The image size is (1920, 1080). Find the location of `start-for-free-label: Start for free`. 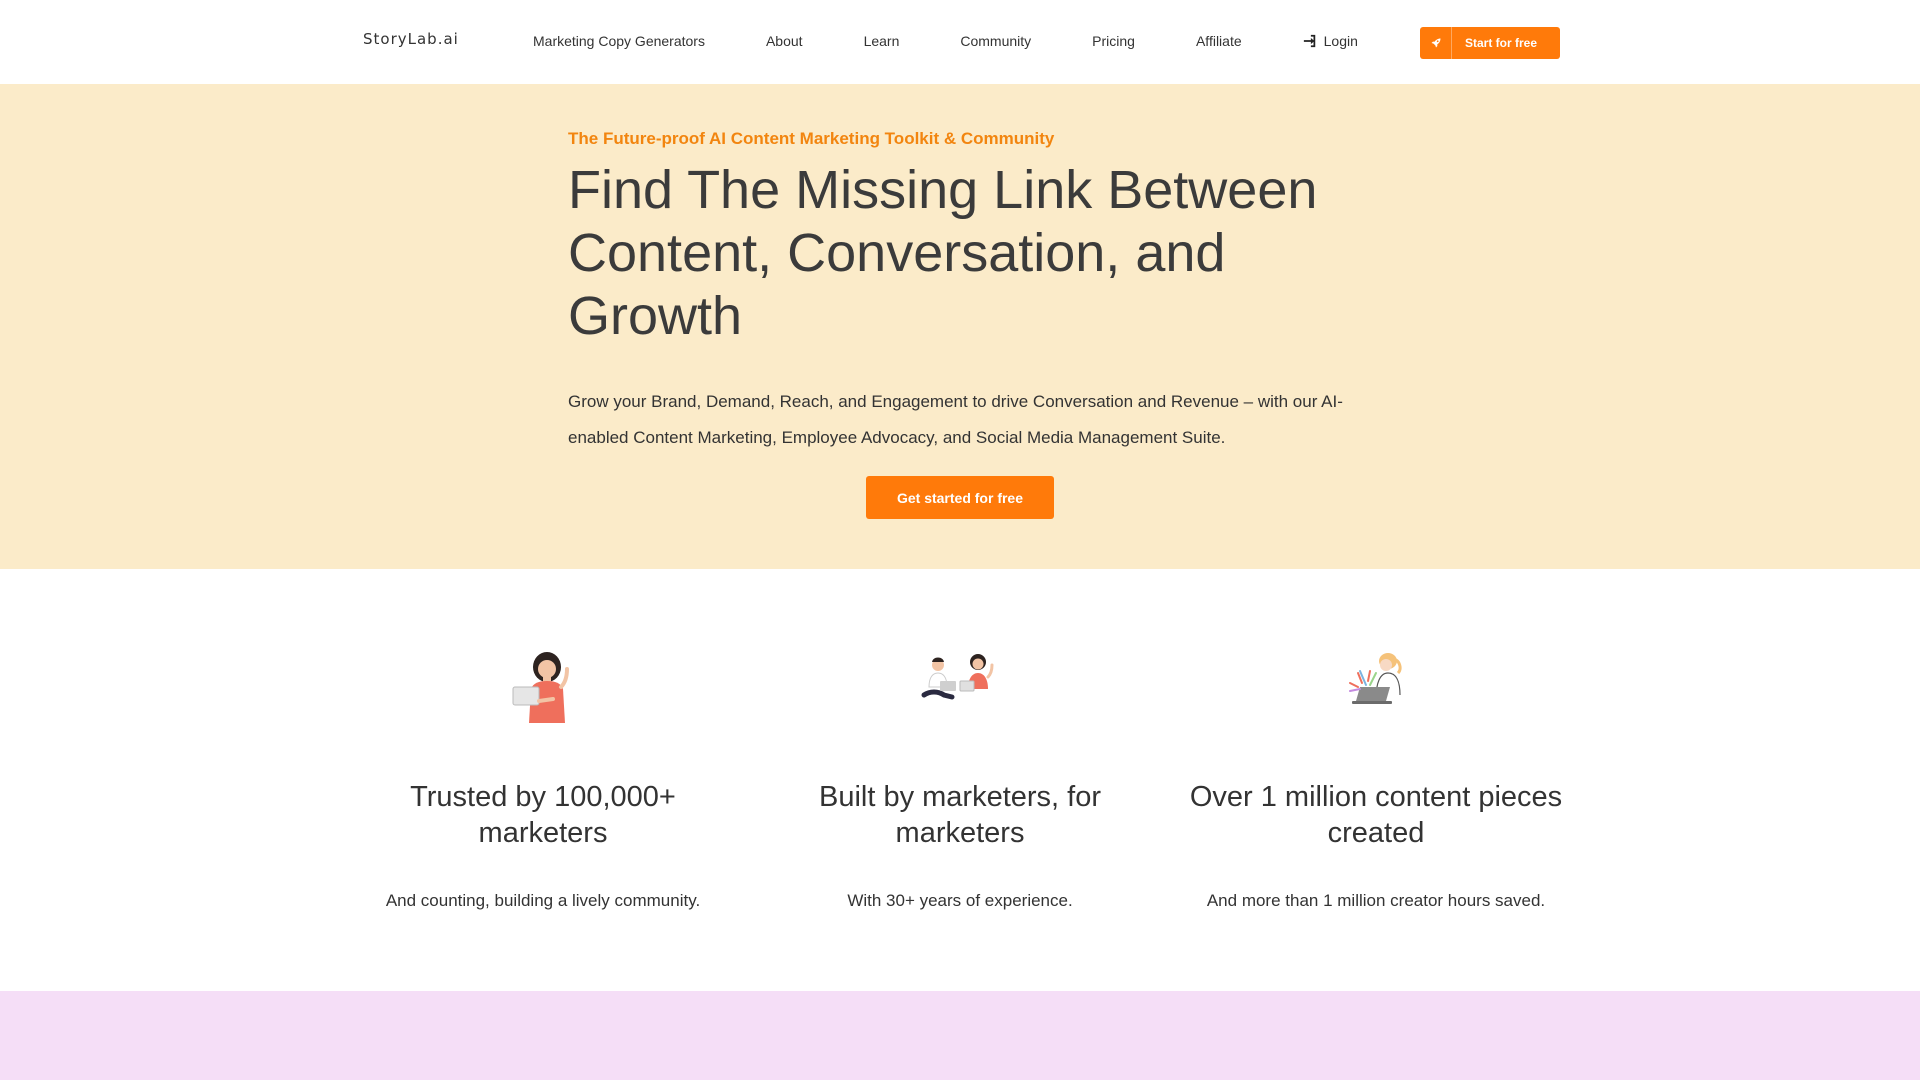

start-for-free-label: Start for free is located at coordinates (1501, 43).